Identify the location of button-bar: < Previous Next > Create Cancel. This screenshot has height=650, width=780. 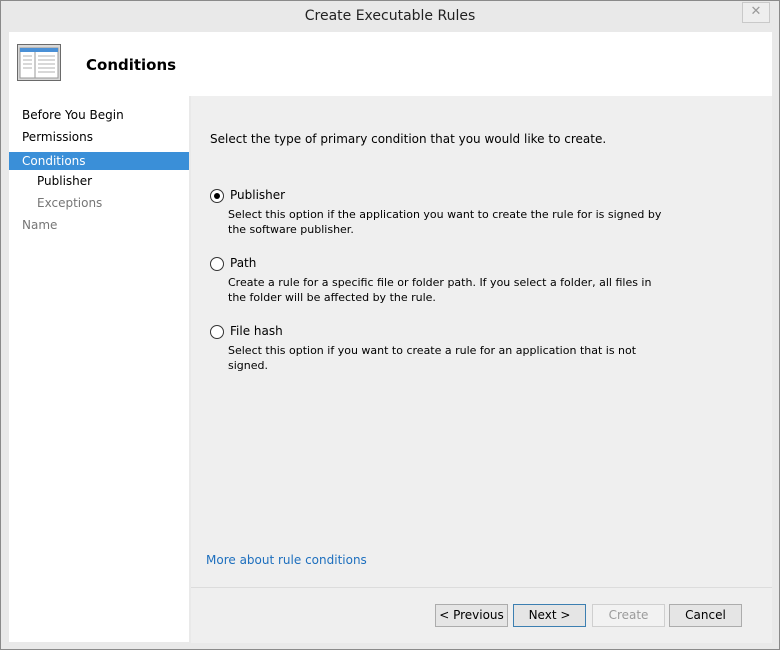
(481, 615).